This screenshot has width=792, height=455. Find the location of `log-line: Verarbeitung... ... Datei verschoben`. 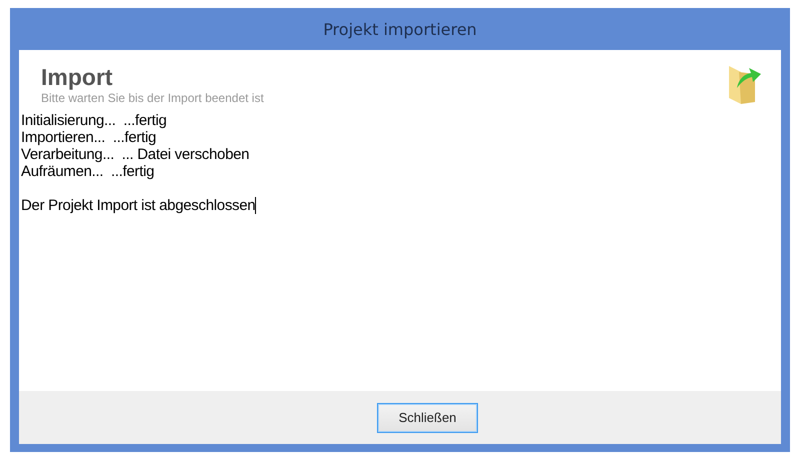

log-line: Verarbeitung... ... Datei verschoben is located at coordinates (135, 154).